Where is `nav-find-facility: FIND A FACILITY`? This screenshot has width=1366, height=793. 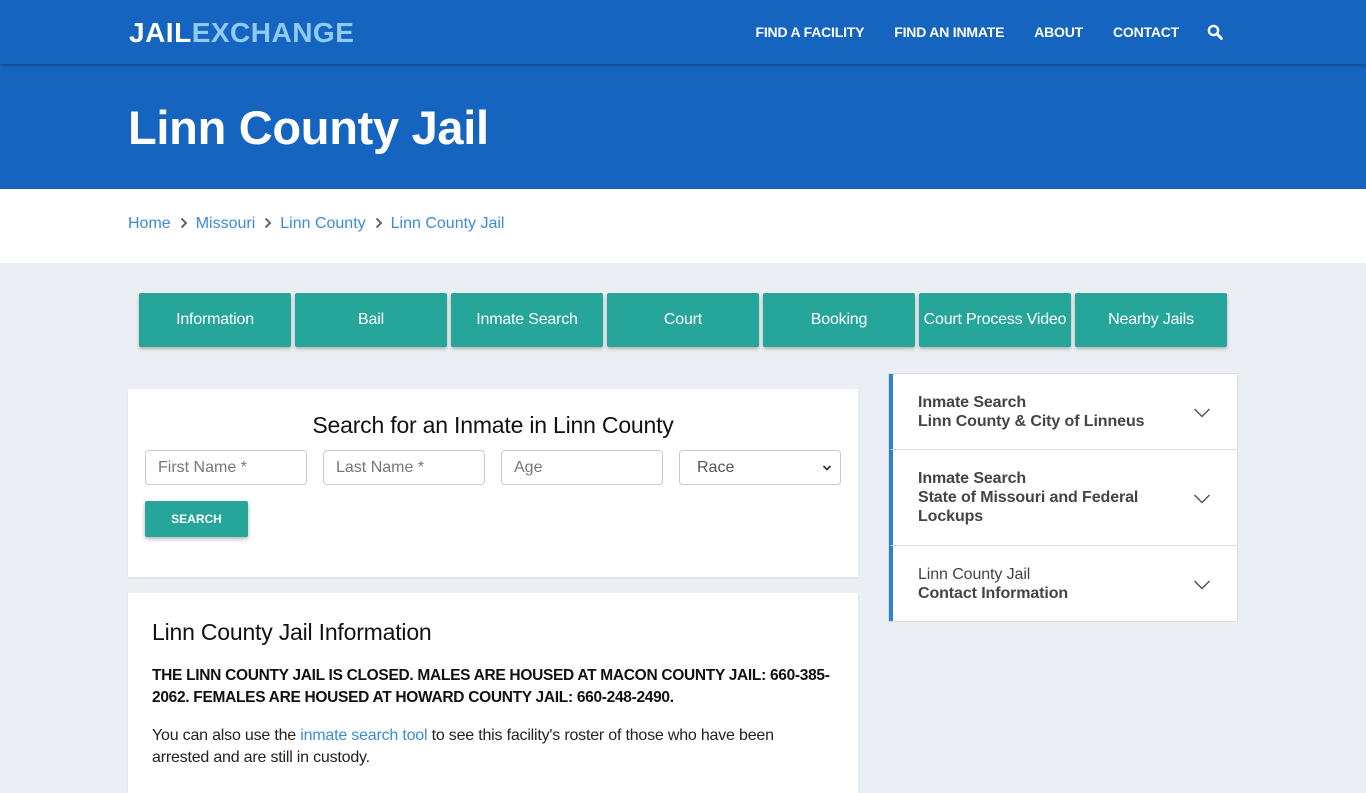
nav-find-facility: FIND A FACILITY is located at coordinates (810, 32).